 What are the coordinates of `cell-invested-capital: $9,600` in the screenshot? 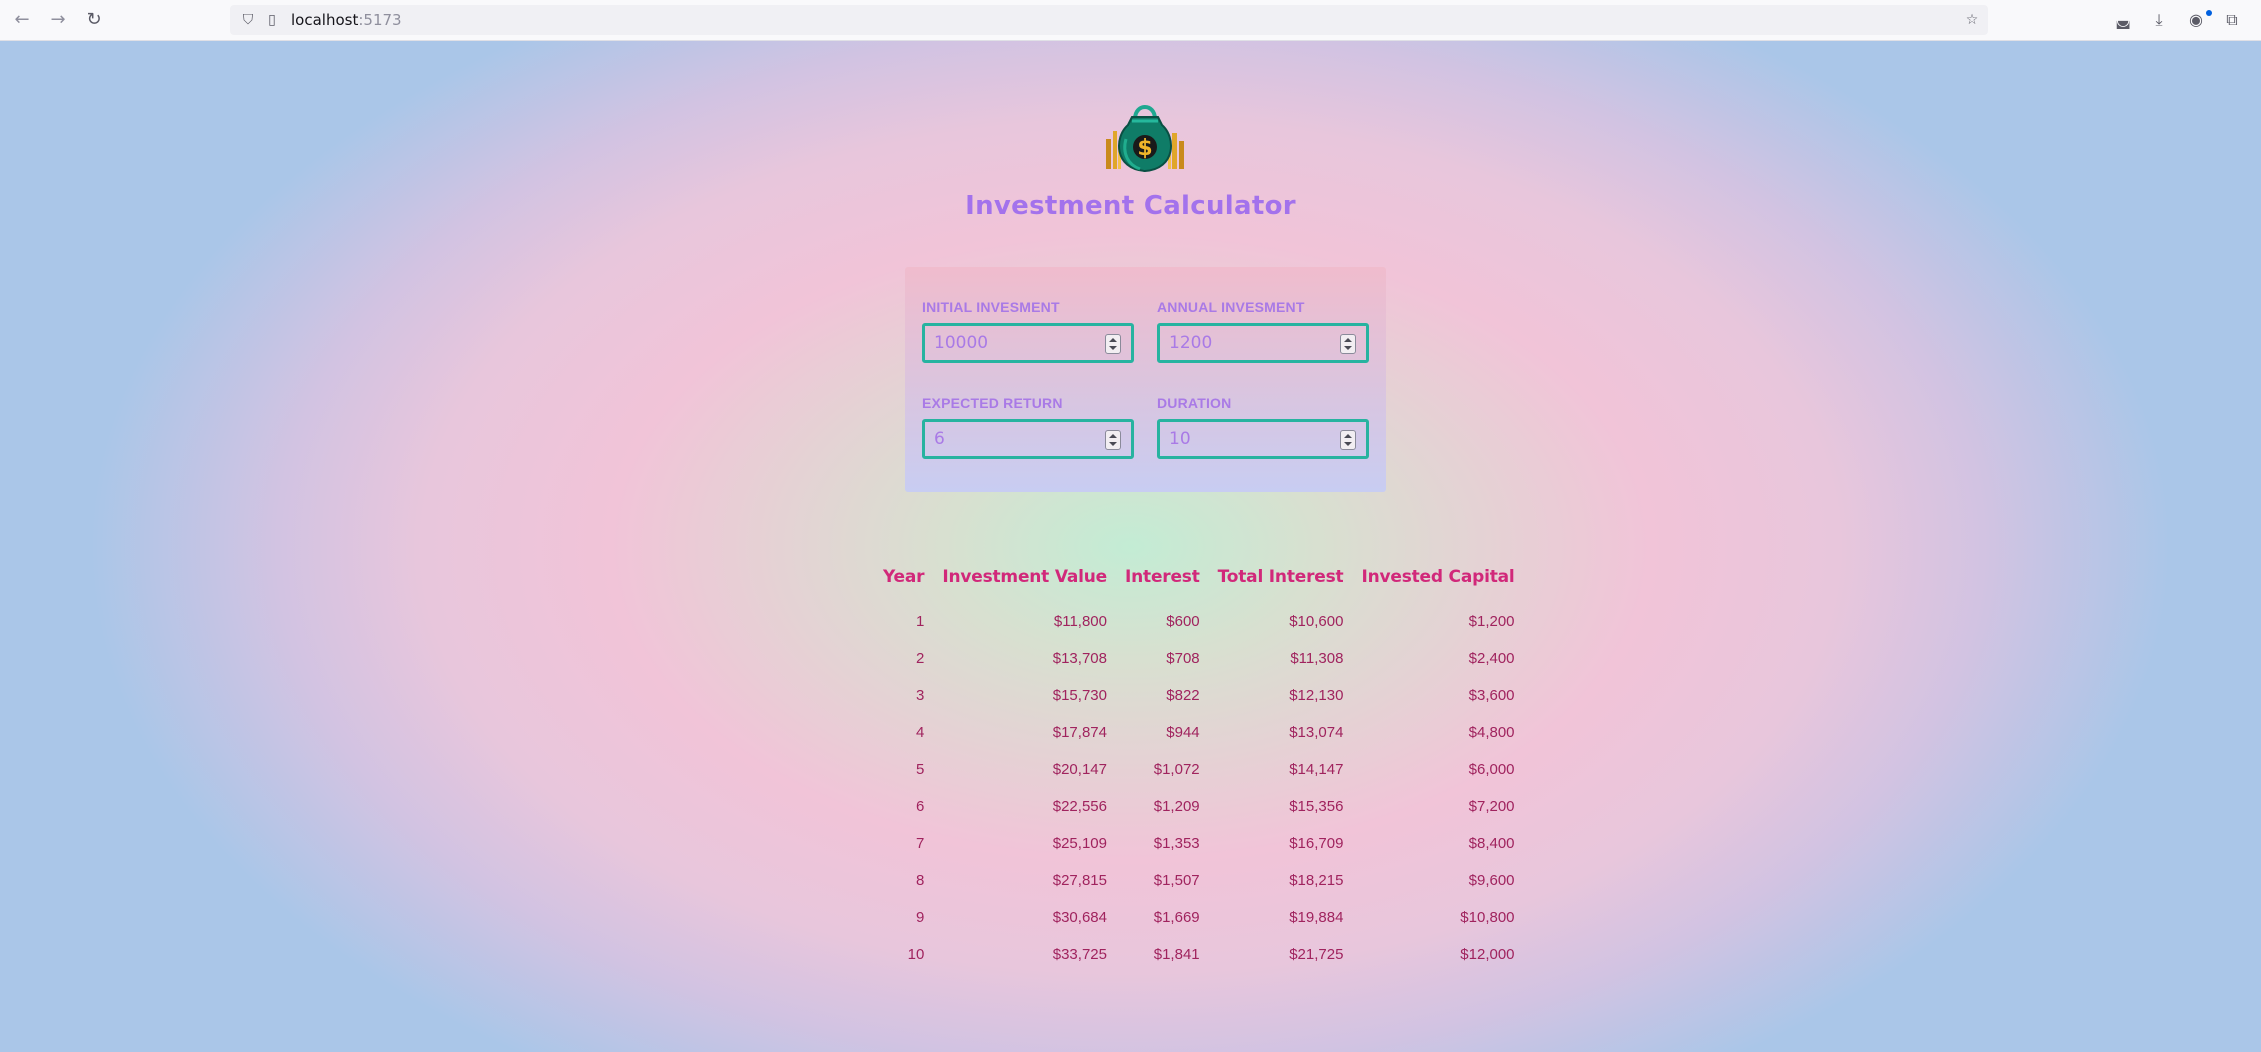 It's located at (1491, 880).